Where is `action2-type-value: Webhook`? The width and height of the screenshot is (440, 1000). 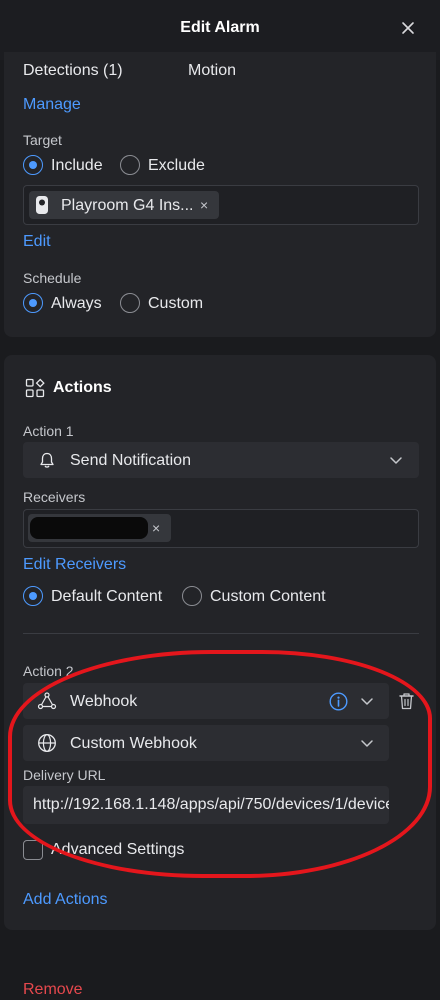 action2-type-value: Webhook is located at coordinates (104, 701).